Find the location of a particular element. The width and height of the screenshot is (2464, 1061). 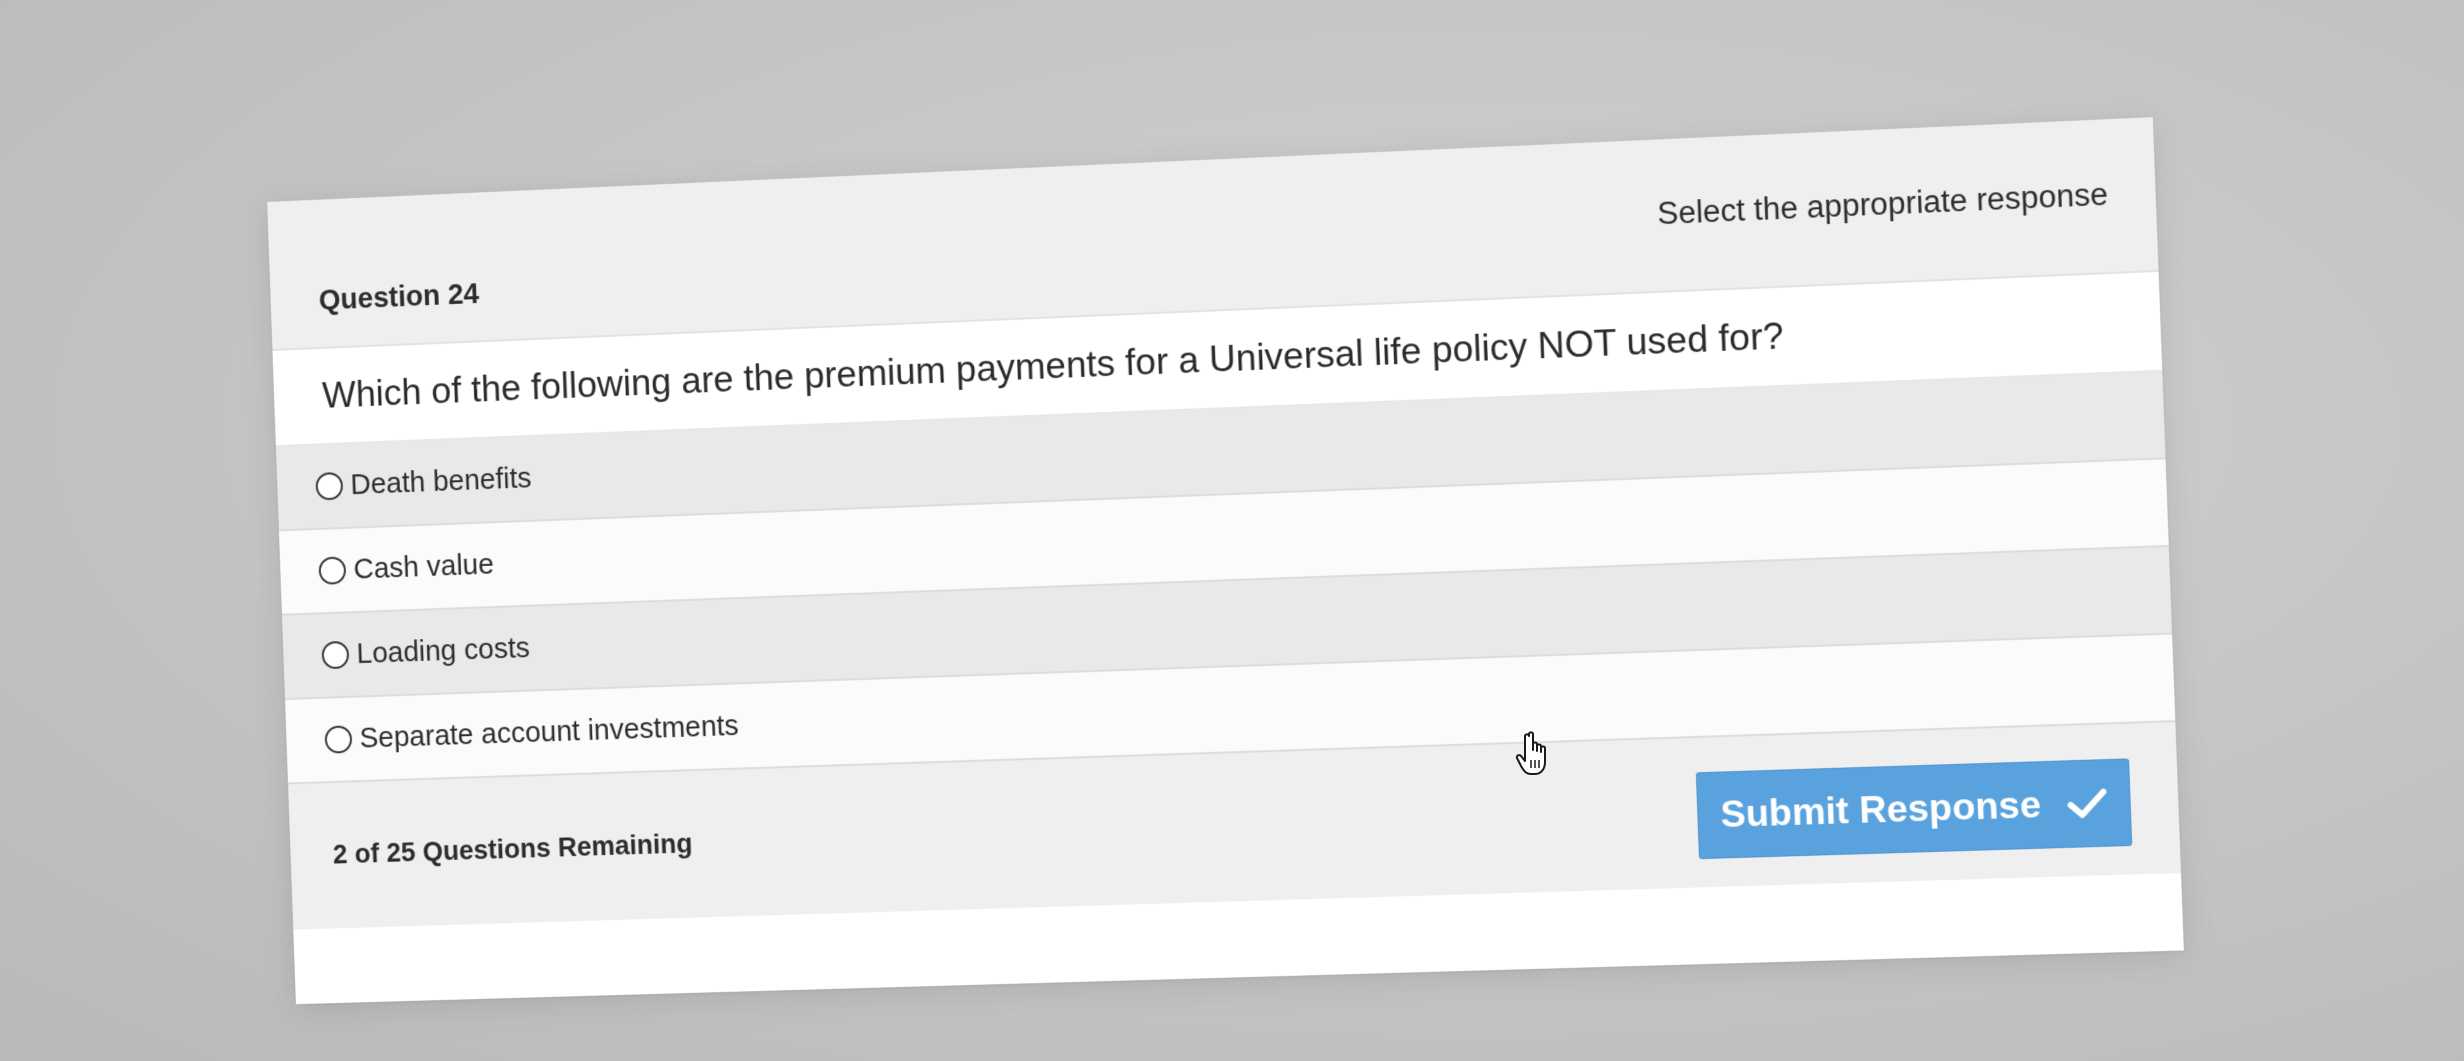

option-label: Separate account investments is located at coordinates (549, 732).